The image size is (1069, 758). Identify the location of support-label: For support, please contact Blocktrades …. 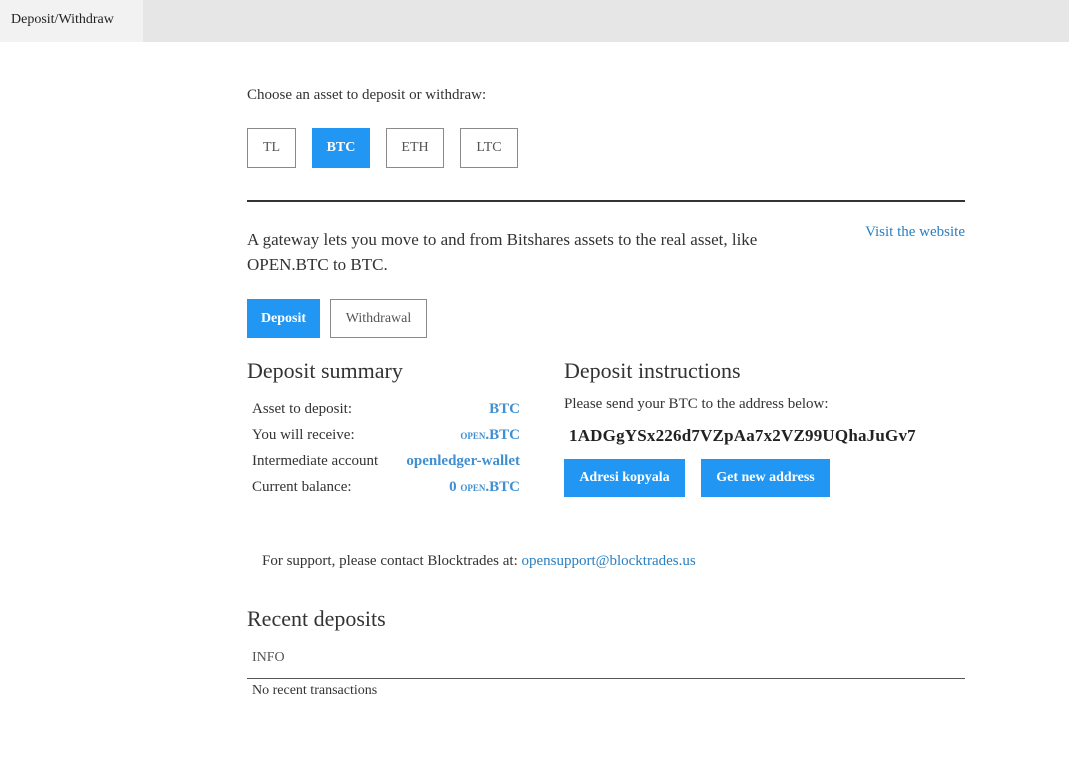
(390, 561).